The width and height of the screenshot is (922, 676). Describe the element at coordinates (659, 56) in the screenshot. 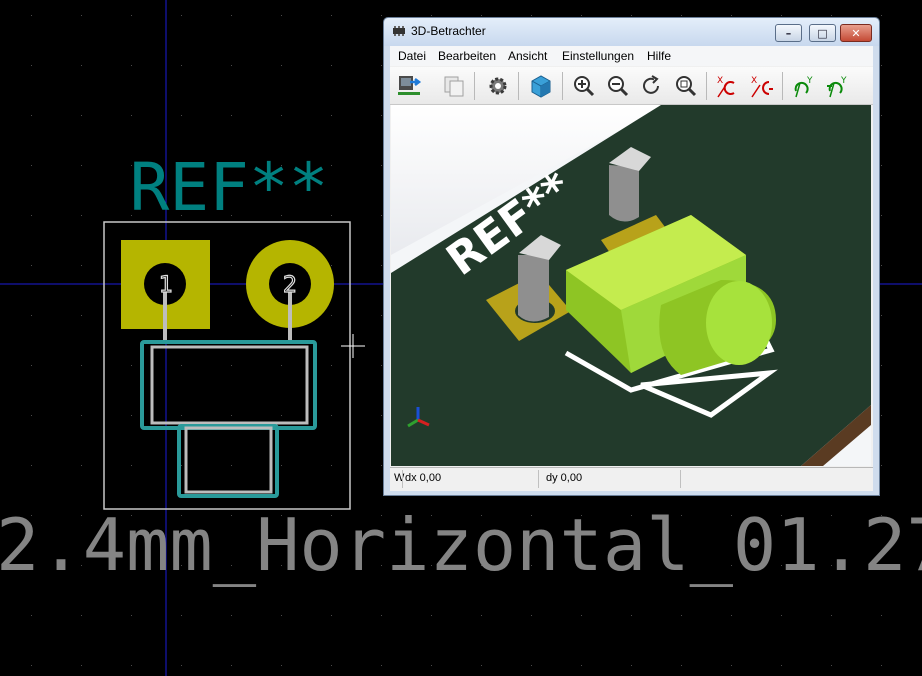

I see `menu-hilfe: Hilfe` at that location.